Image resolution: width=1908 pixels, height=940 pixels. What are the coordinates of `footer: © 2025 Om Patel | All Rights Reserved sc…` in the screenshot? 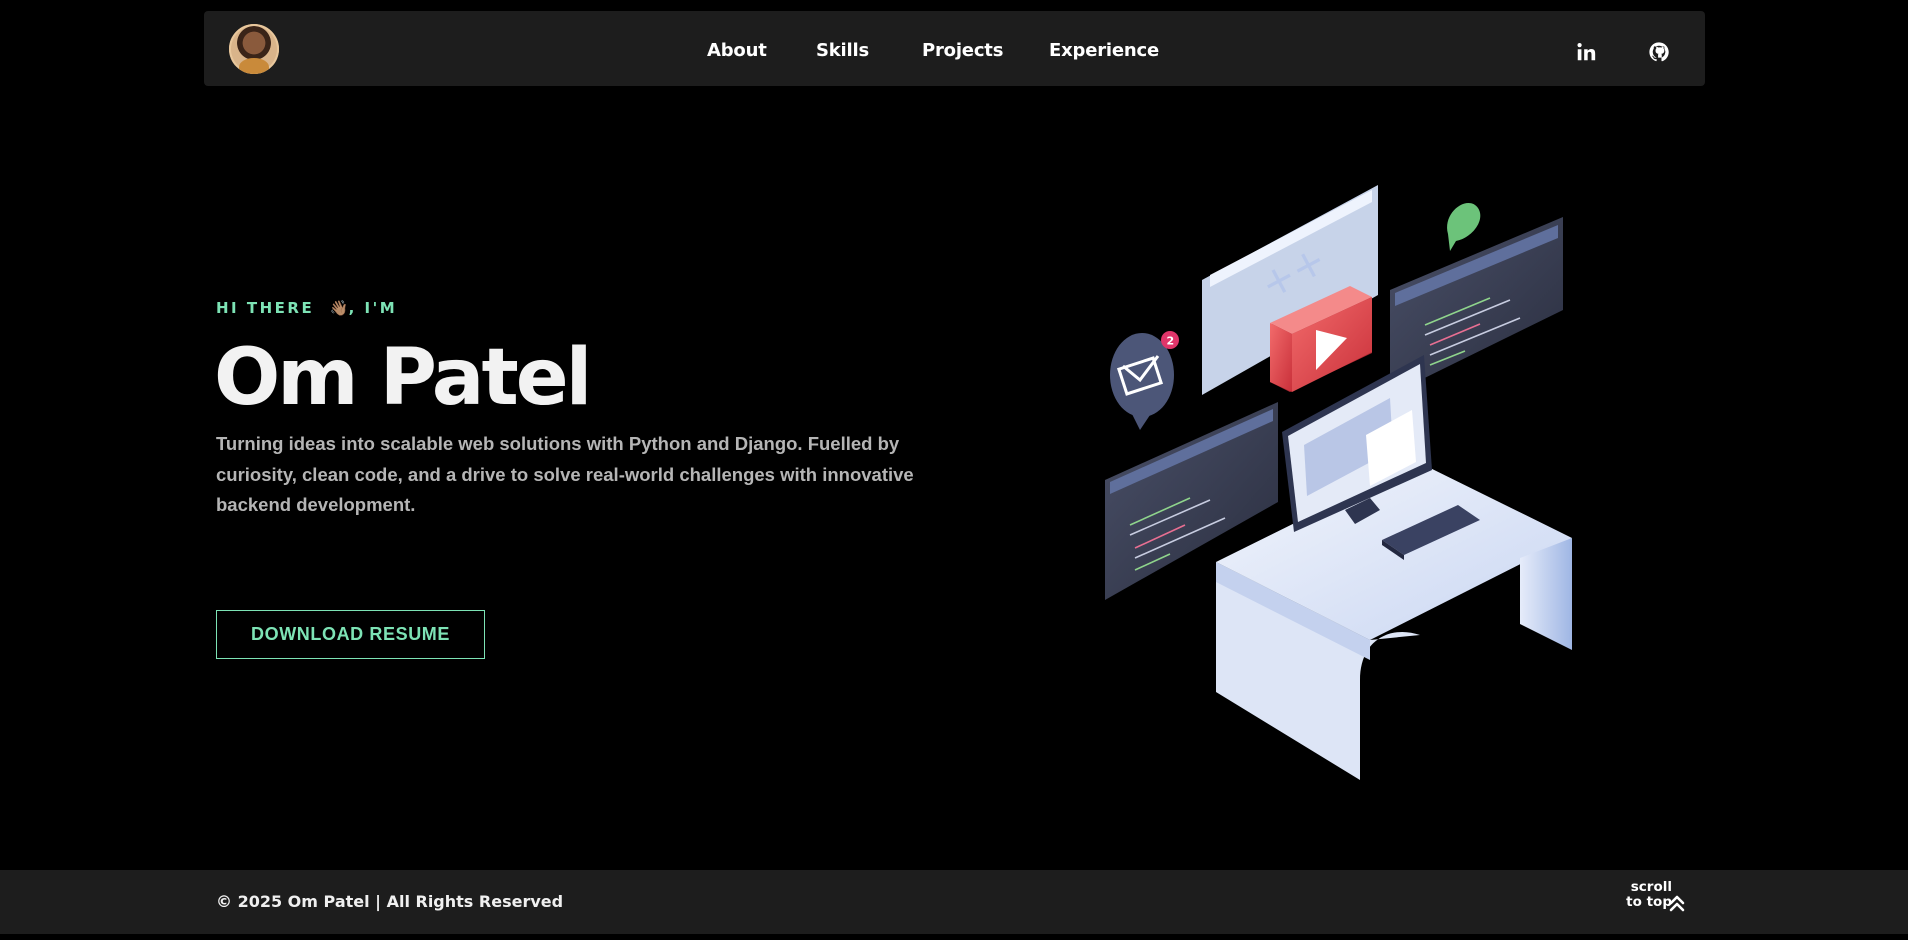 It's located at (954, 902).